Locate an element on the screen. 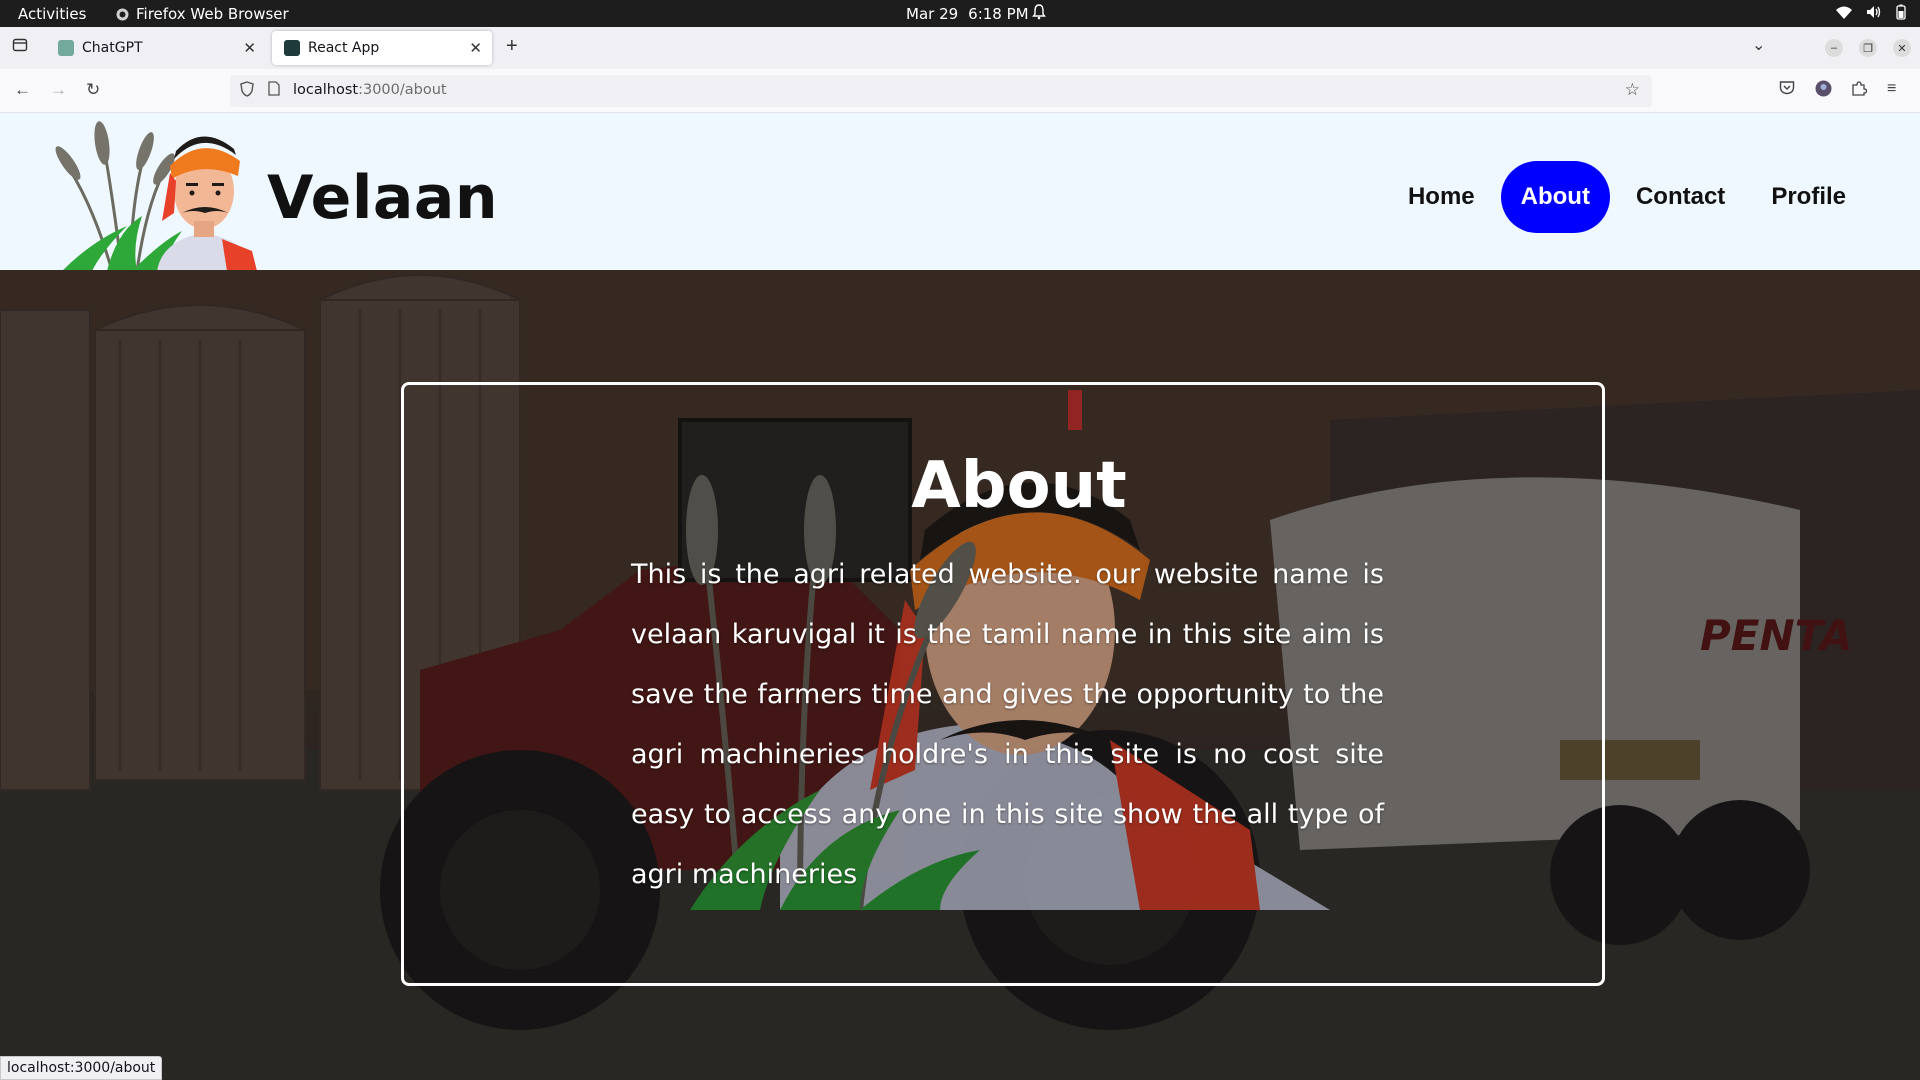 This screenshot has height=1080, width=1920. account-avatar-icon is located at coordinates (1823, 91).